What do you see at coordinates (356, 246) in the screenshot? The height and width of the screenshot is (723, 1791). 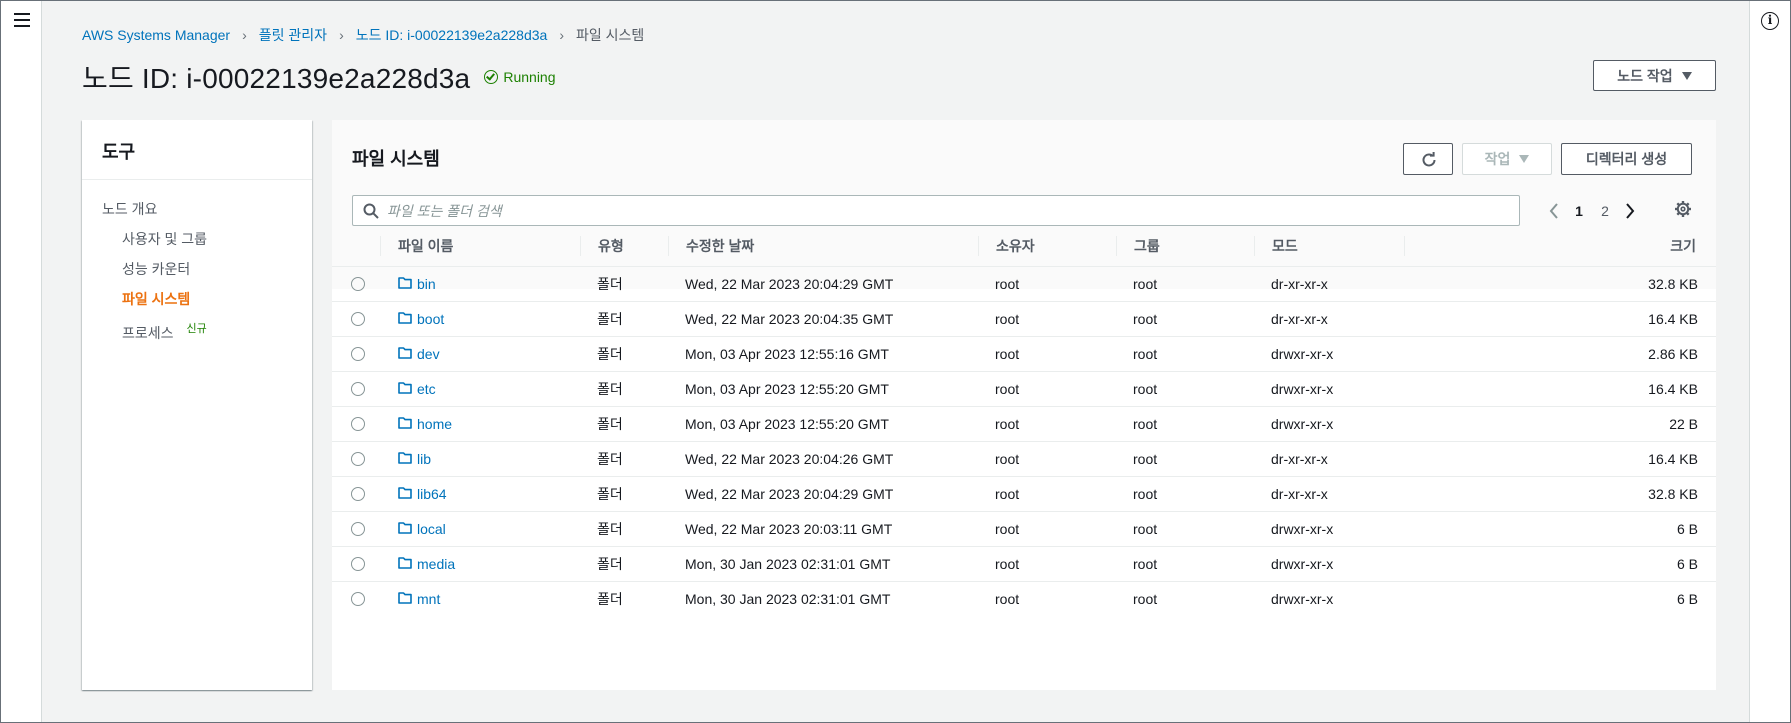 I see `header-select` at bounding box center [356, 246].